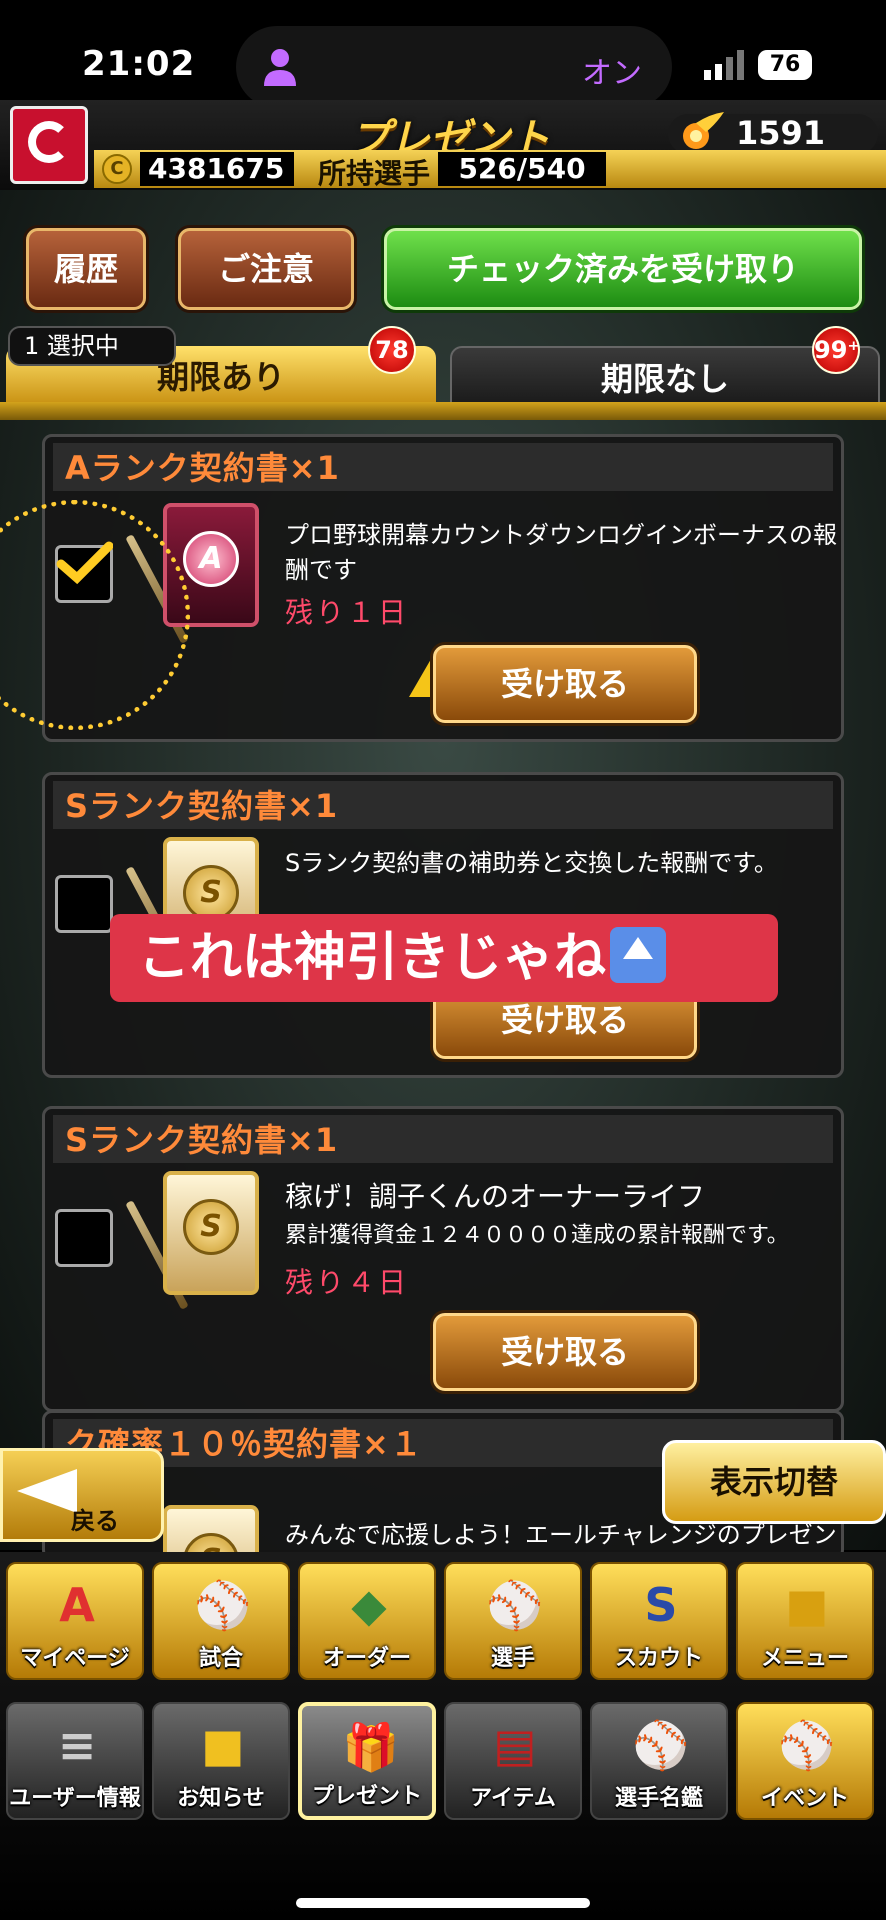 This screenshot has height=1920, width=886. What do you see at coordinates (75, 1798) in the screenshot?
I see `nav-label: ユーザー情報` at bounding box center [75, 1798].